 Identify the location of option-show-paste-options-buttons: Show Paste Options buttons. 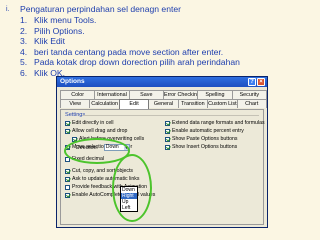
(215, 139).